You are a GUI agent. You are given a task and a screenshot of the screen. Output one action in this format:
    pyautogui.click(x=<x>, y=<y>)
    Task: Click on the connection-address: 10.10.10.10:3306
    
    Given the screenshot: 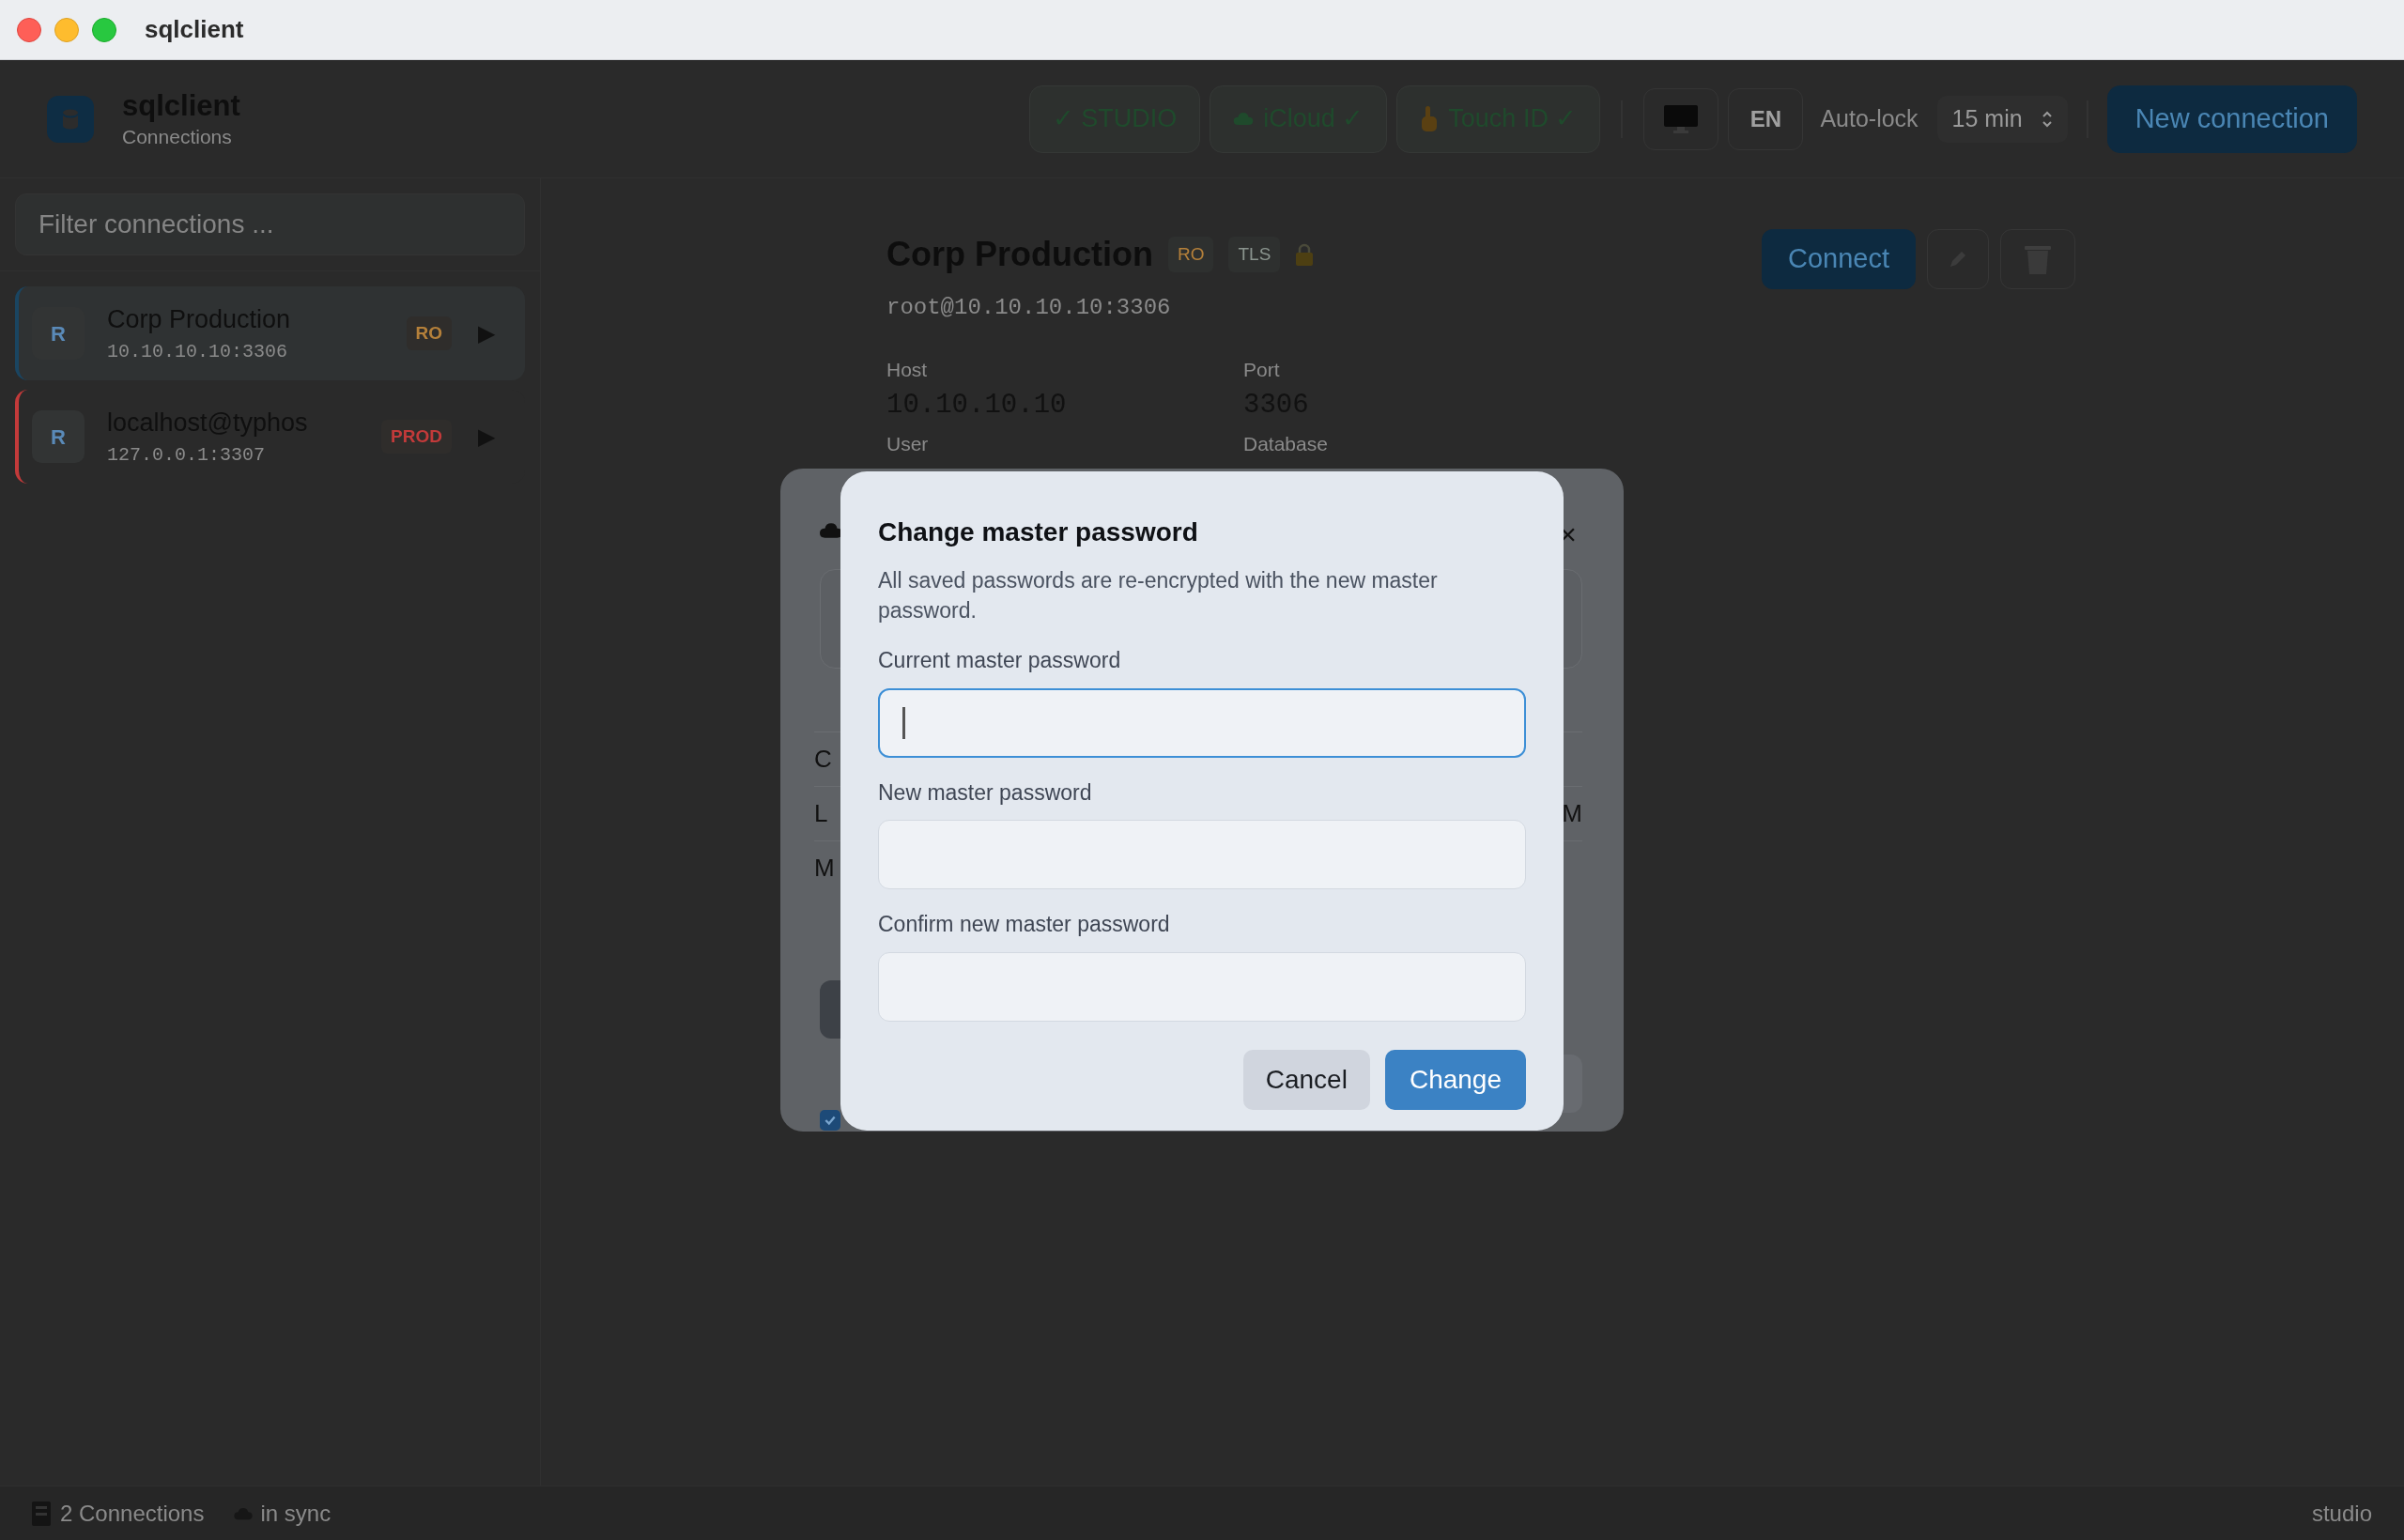 What is the action you would take?
    pyautogui.click(x=198, y=352)
    